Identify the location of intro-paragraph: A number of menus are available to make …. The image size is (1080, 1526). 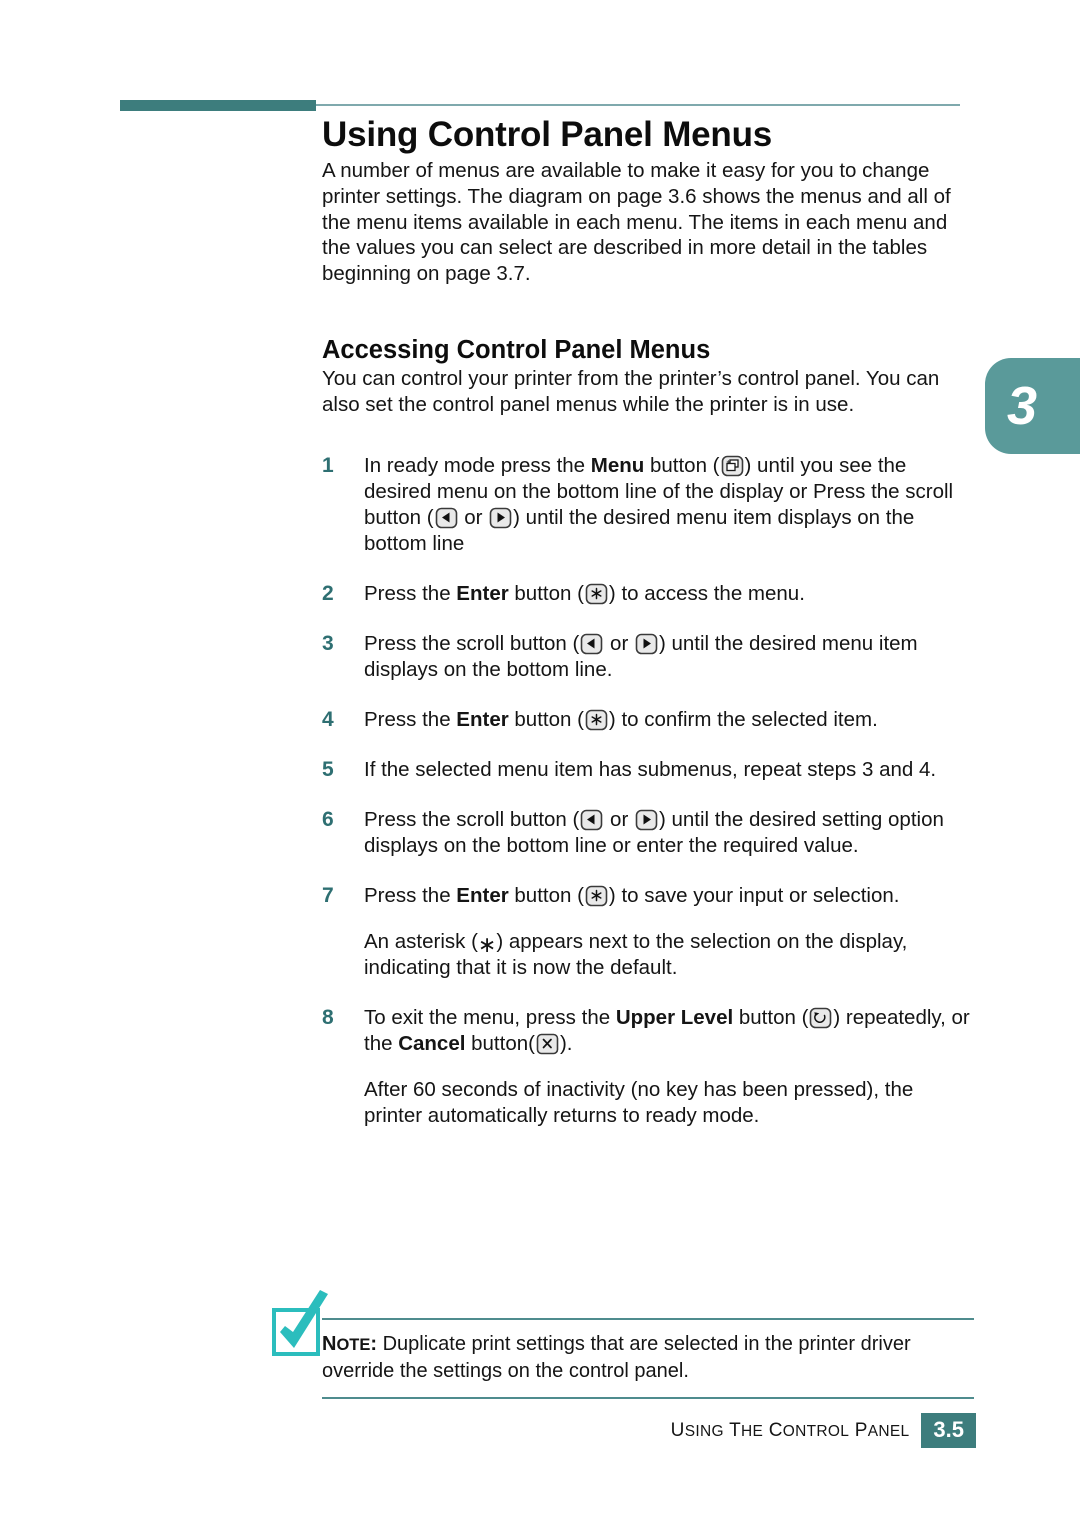
(636, 222).